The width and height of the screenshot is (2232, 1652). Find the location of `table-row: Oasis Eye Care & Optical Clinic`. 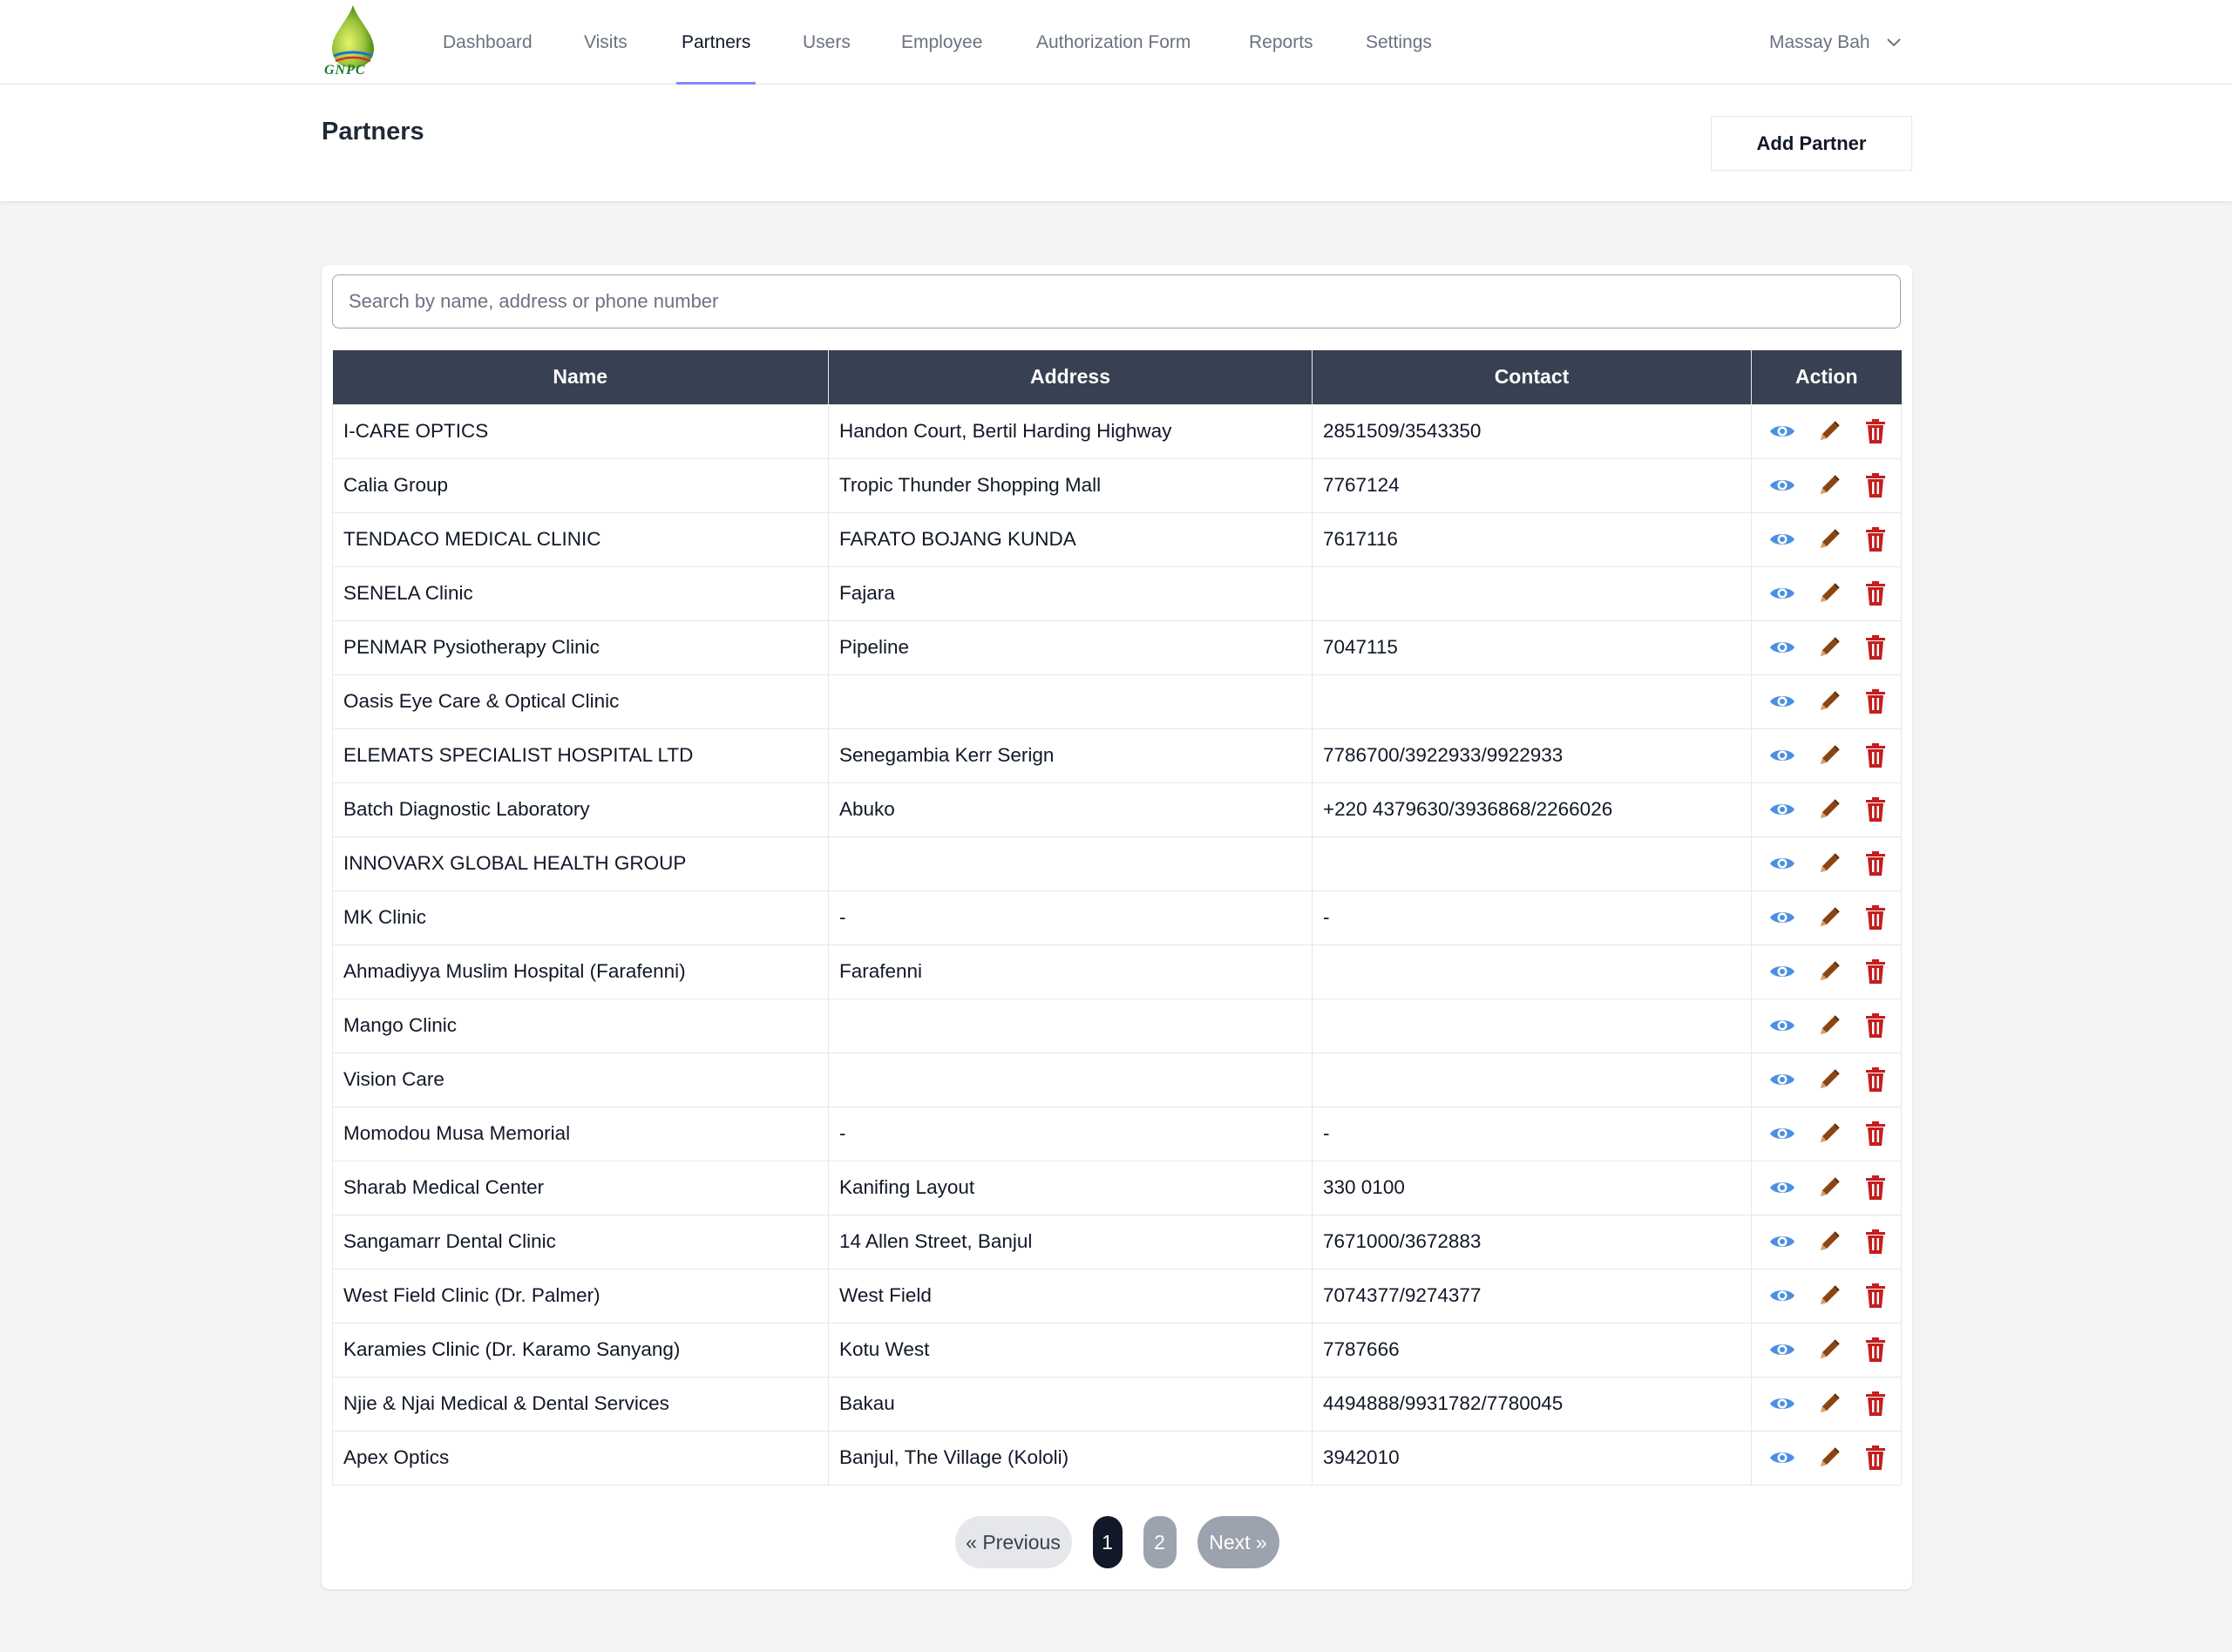

table-row: Oasis Eye Care & Optical Clinic is located at coordinates (1117, 701).